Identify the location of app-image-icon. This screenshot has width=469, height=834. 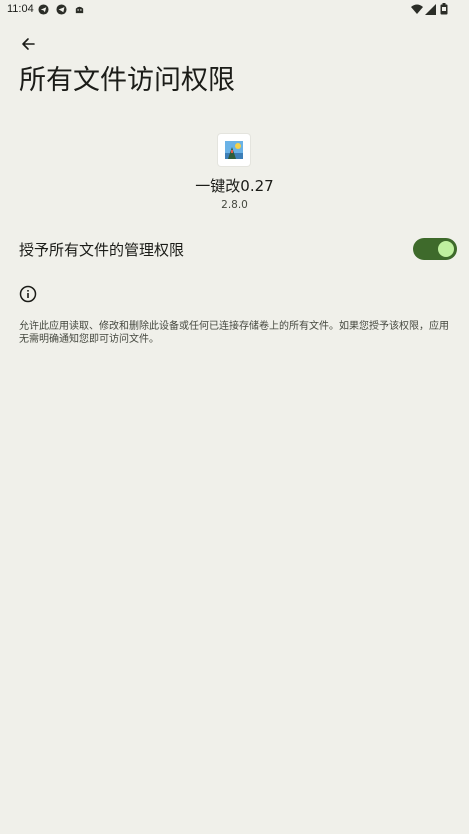
(234, 150).